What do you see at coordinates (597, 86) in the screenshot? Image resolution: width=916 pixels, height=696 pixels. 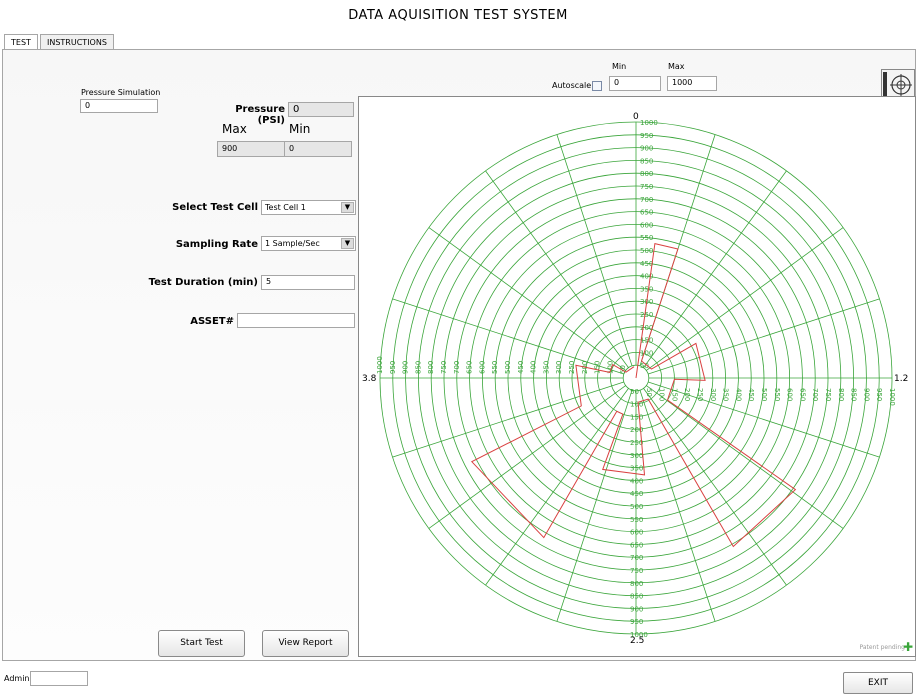 I see `autoscale-checkbox` at bounding box center [597, 86].